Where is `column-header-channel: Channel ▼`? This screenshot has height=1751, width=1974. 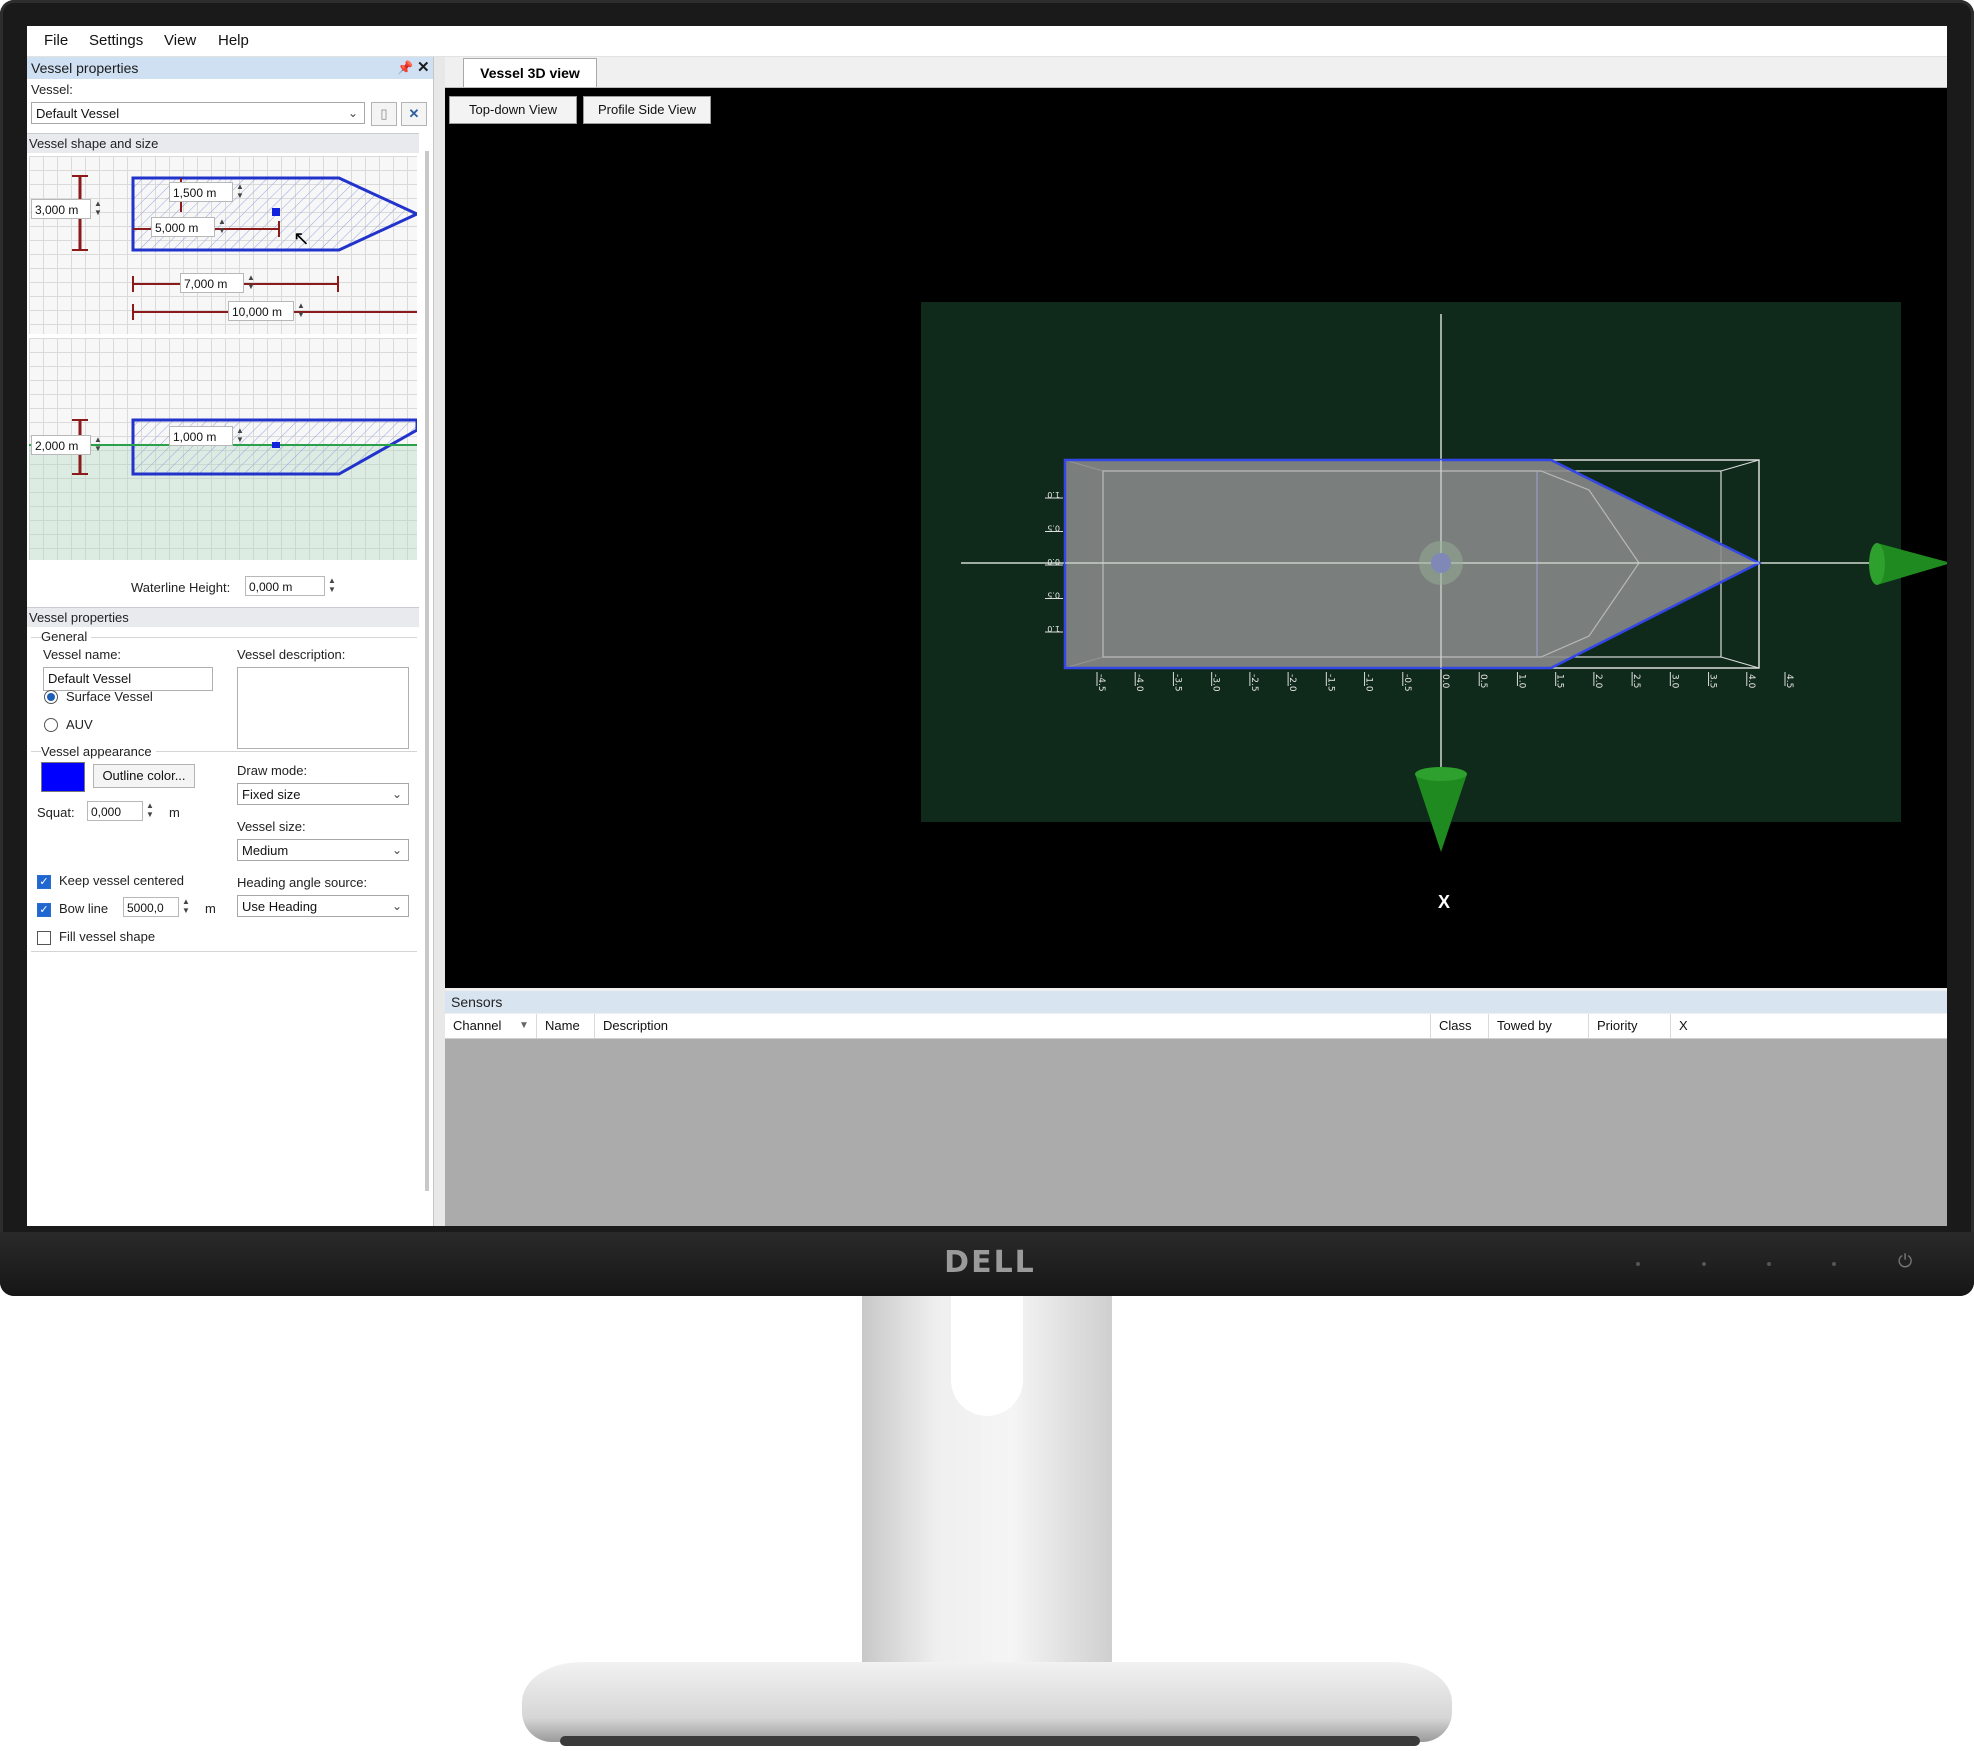 column-header-channel: Channel ▼ is located at coordinates (491, 1026).